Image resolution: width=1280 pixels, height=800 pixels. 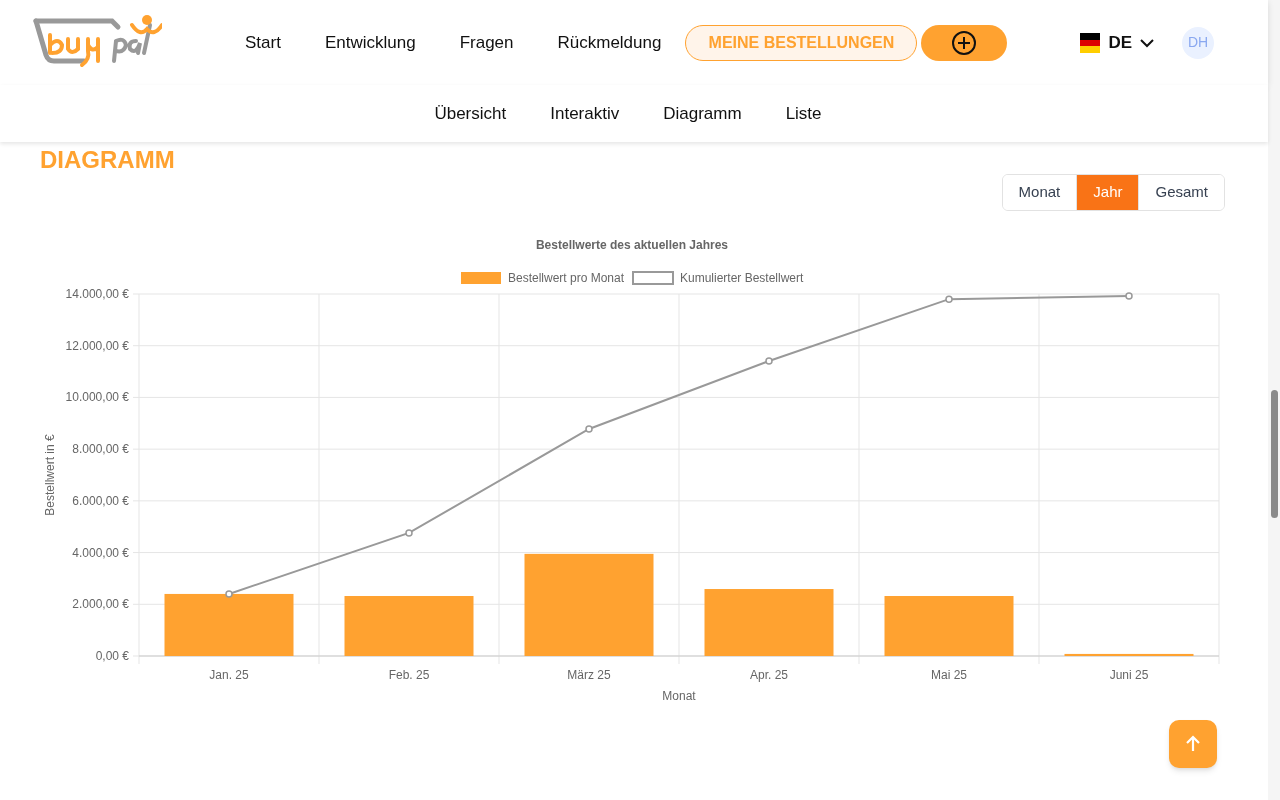 I want to click on y-tick-label: 2.000,00 €, so click(x=100, y=604).